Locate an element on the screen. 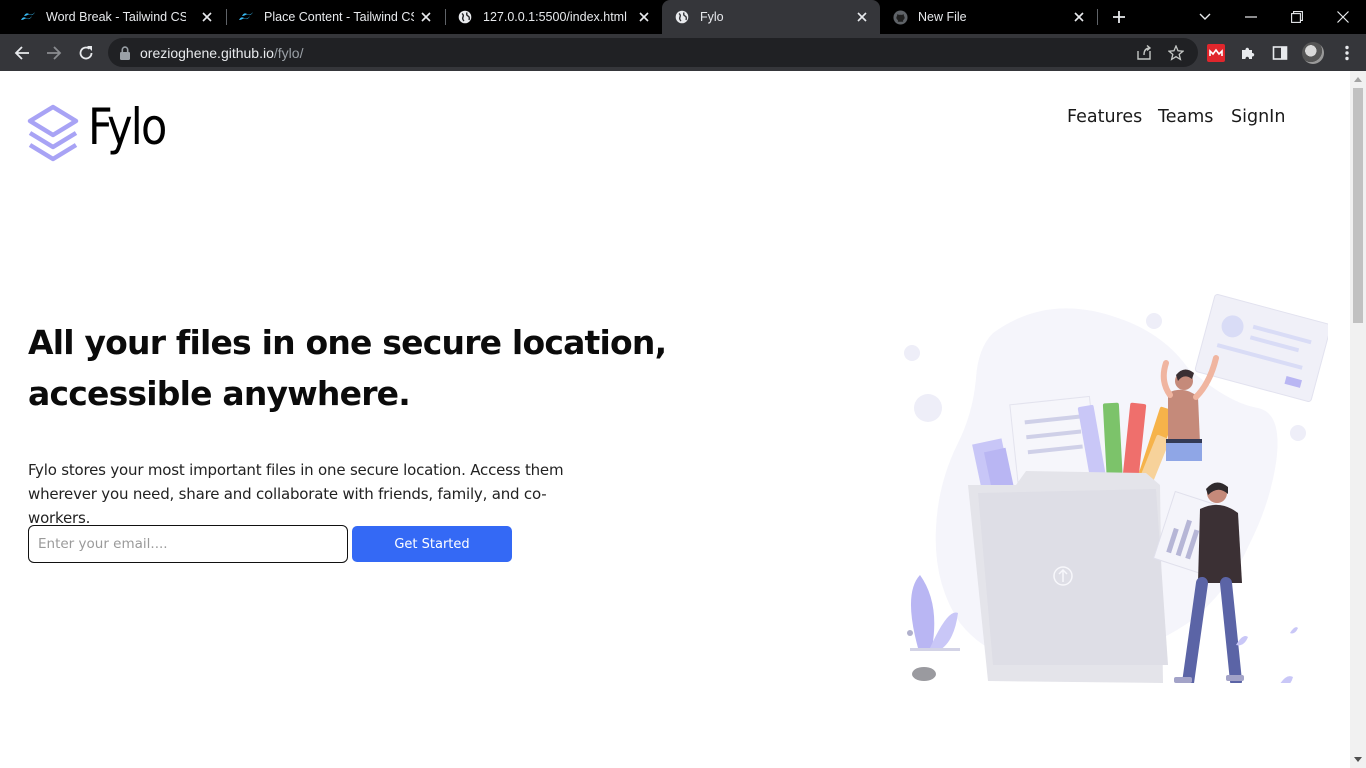 The image size is (1366, 768). tab-title: Fylo is located at coordinates (712, 17).